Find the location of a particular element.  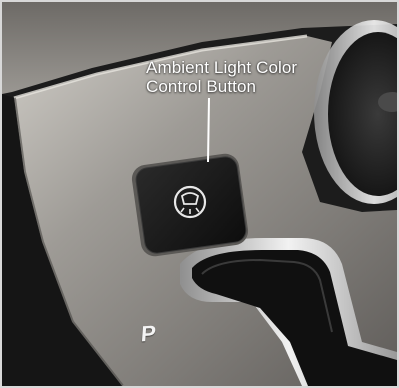

park-indicator: P is located at coordinates (148, 333).